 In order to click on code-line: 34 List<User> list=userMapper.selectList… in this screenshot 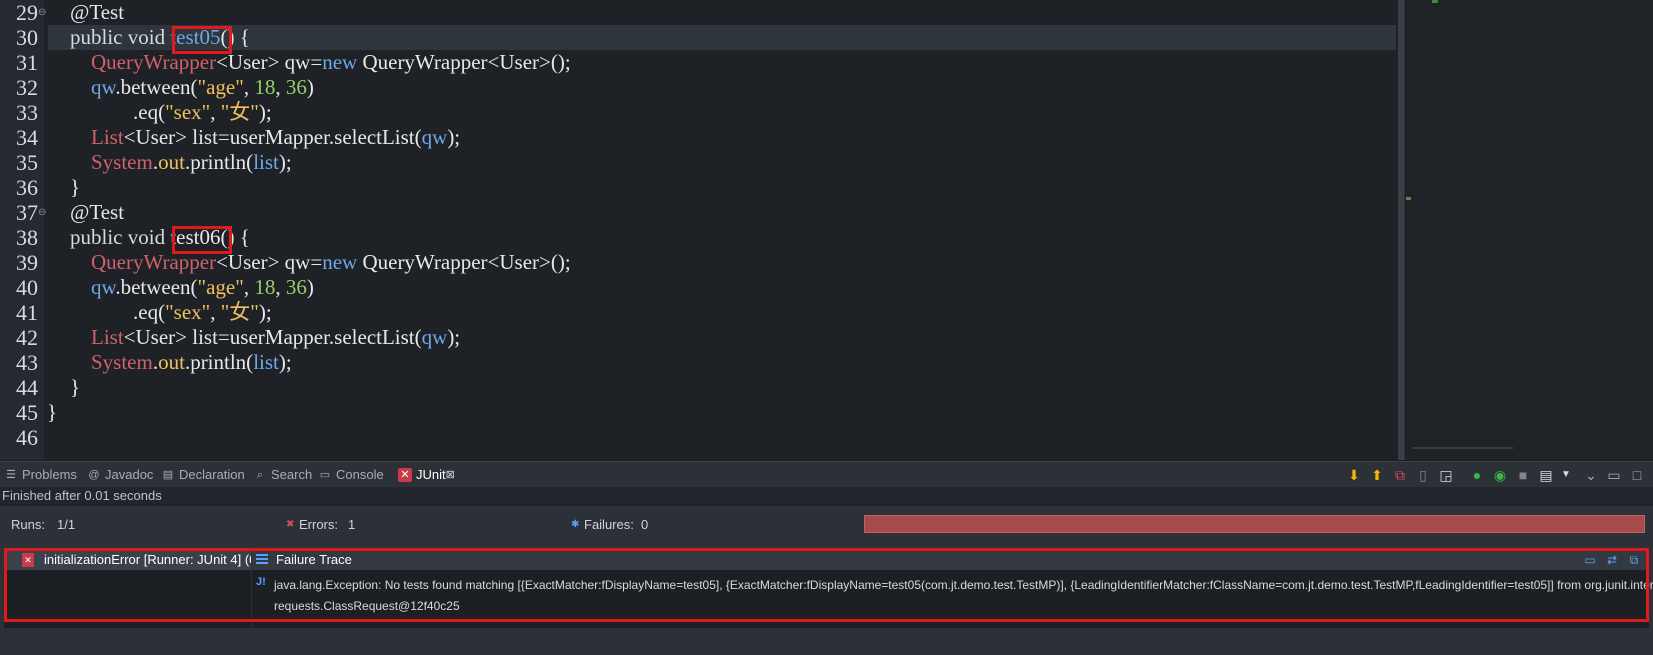, I will do `click(699, 137)`.